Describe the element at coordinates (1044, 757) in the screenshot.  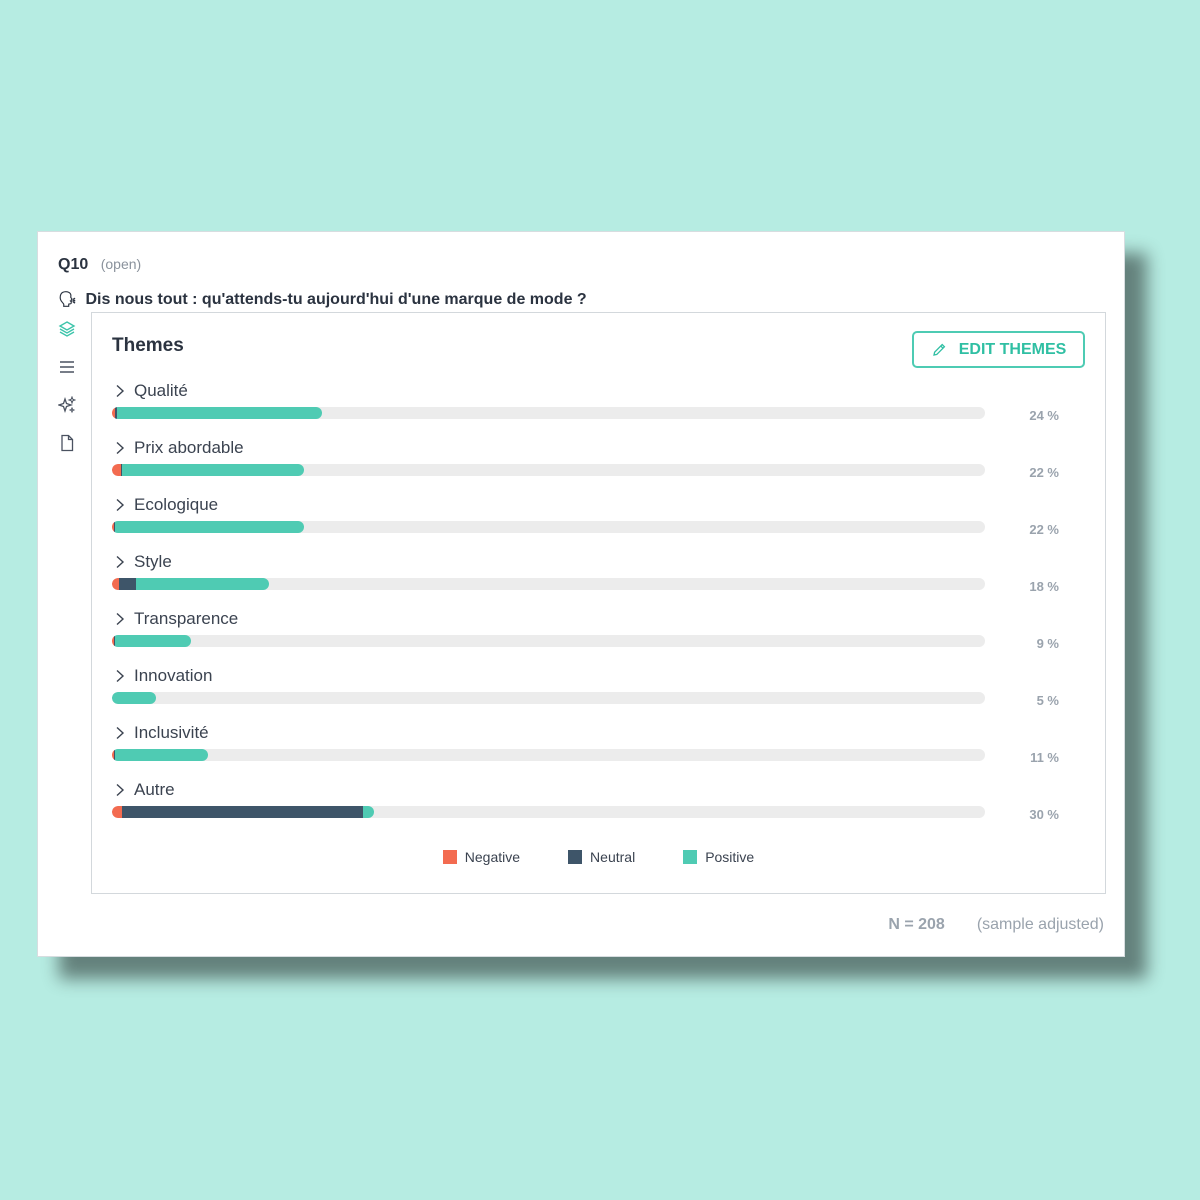
I see `theme-percent: 11 %` at that location.